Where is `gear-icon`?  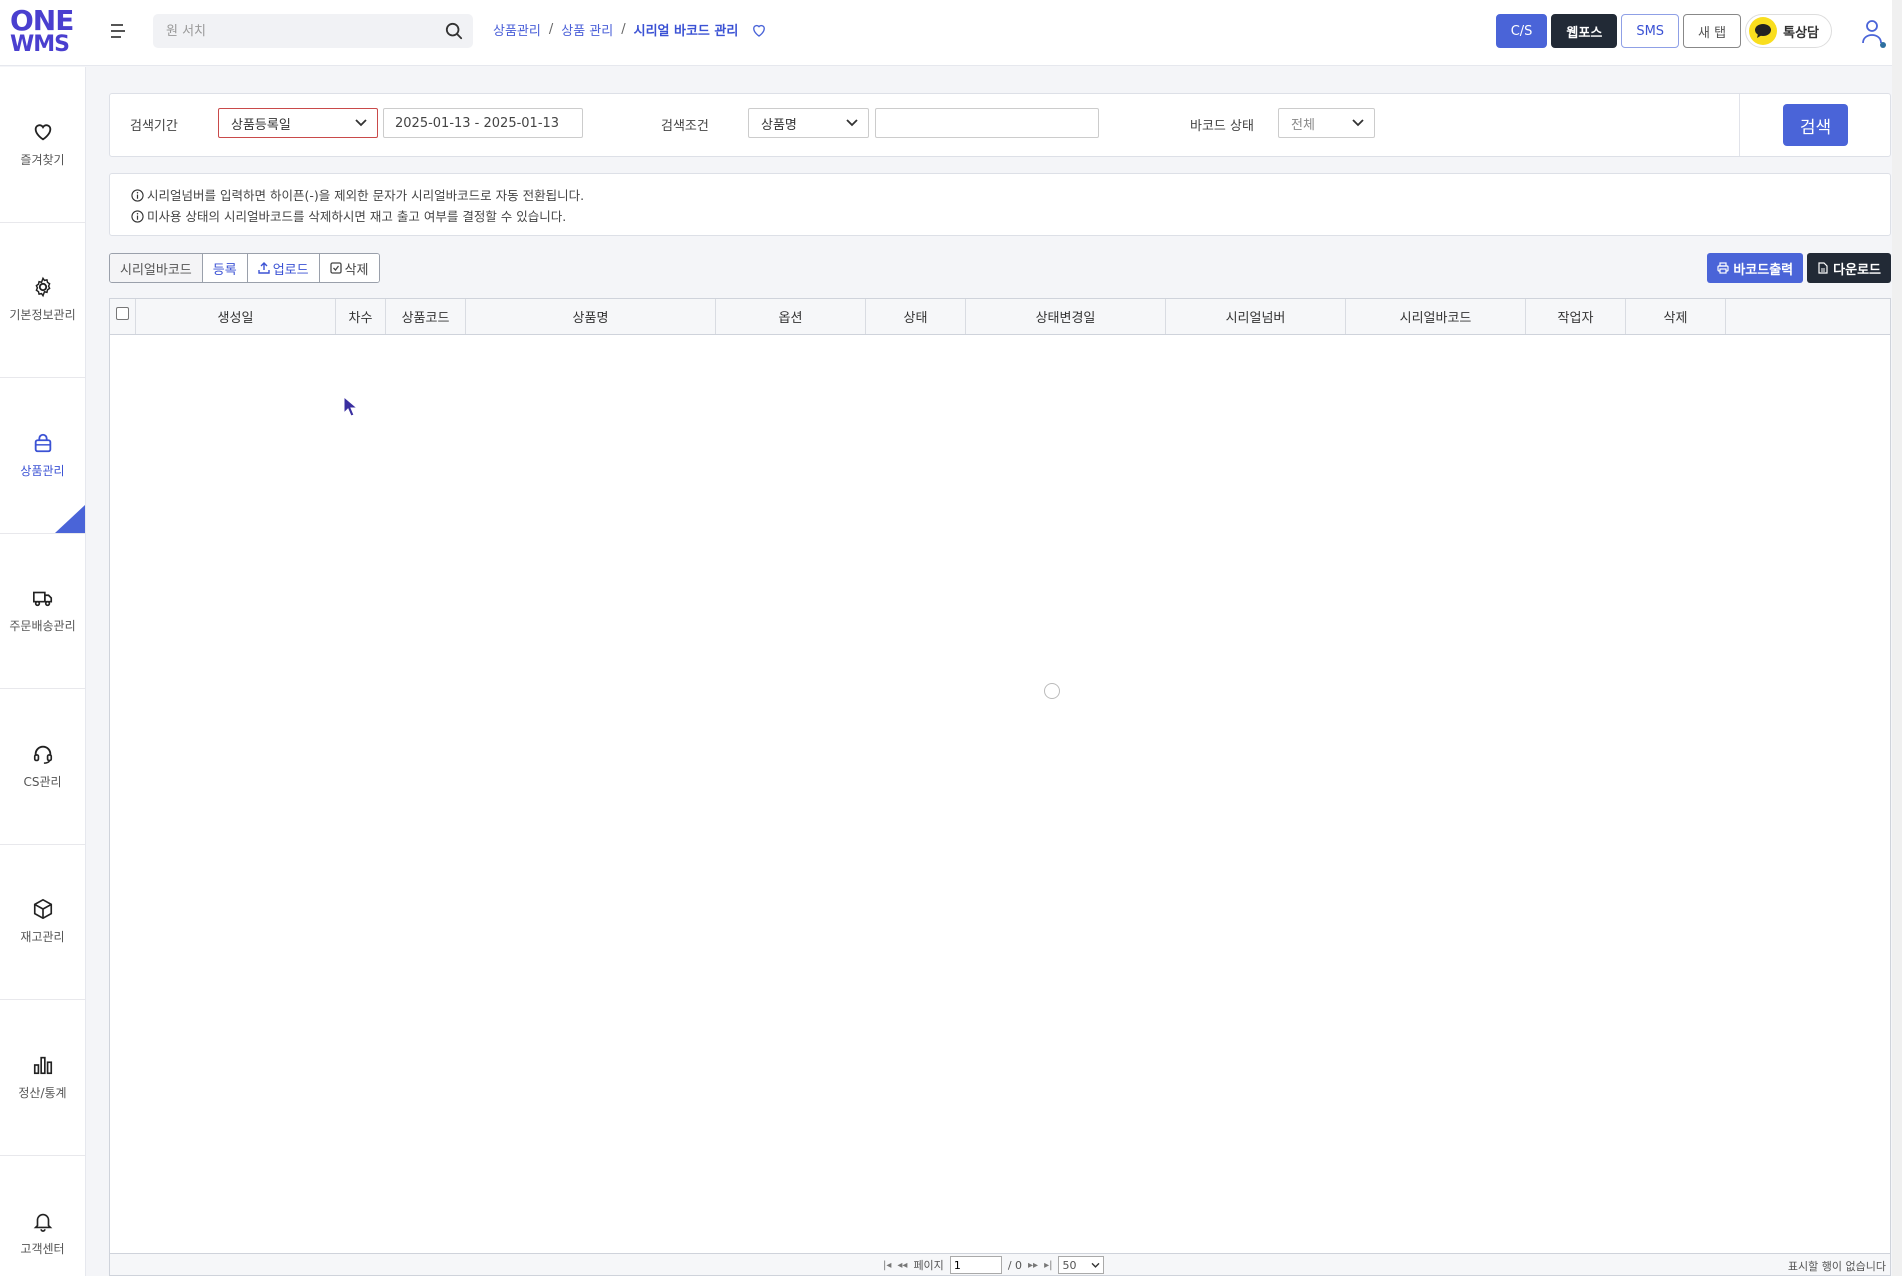 gear-icon is located at coordinates (42, 287).